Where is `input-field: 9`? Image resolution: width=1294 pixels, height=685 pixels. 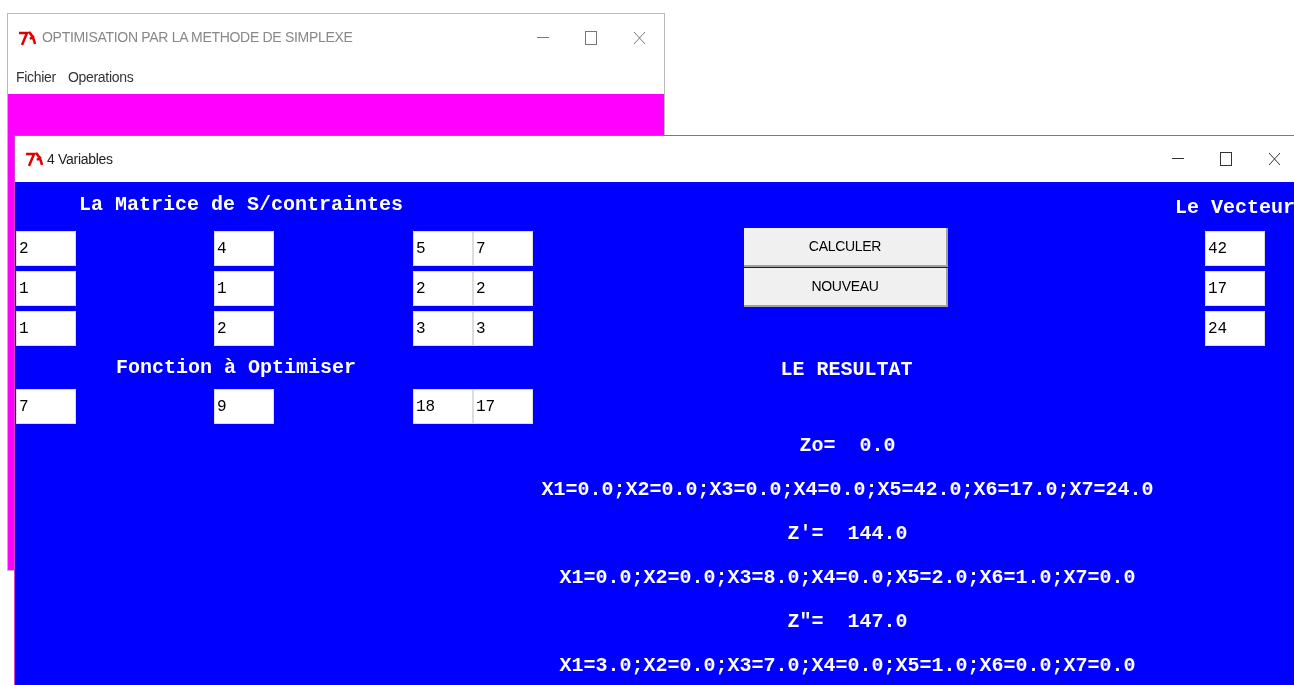 input-field: 9 is located at coordinates (244, 406).